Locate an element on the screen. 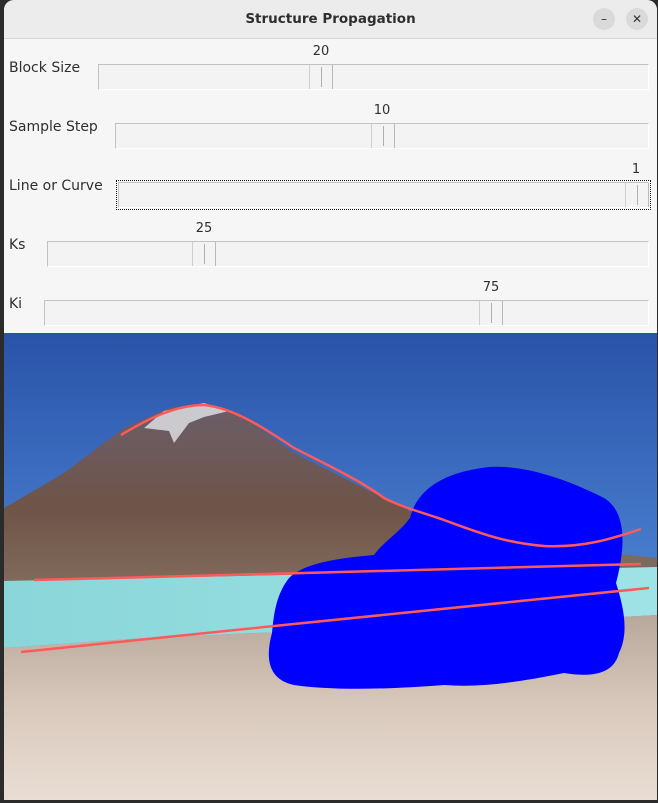 This screenshot has width=658, height=803. line-or-curve-slider is located at coordinates (383, 195).